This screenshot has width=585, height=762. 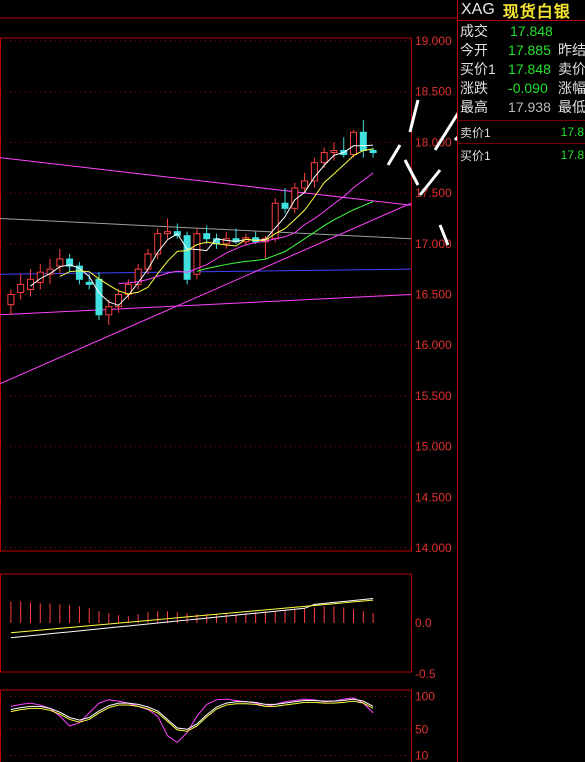 I want to click on quote-label: 成交, so click(x=474, y=30).